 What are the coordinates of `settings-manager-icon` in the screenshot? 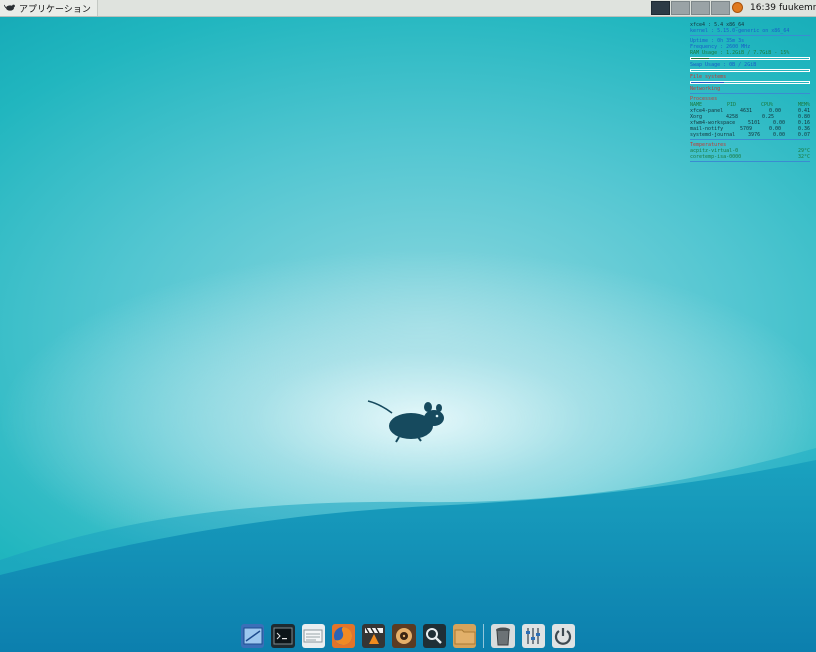 It's located at (533, 636).